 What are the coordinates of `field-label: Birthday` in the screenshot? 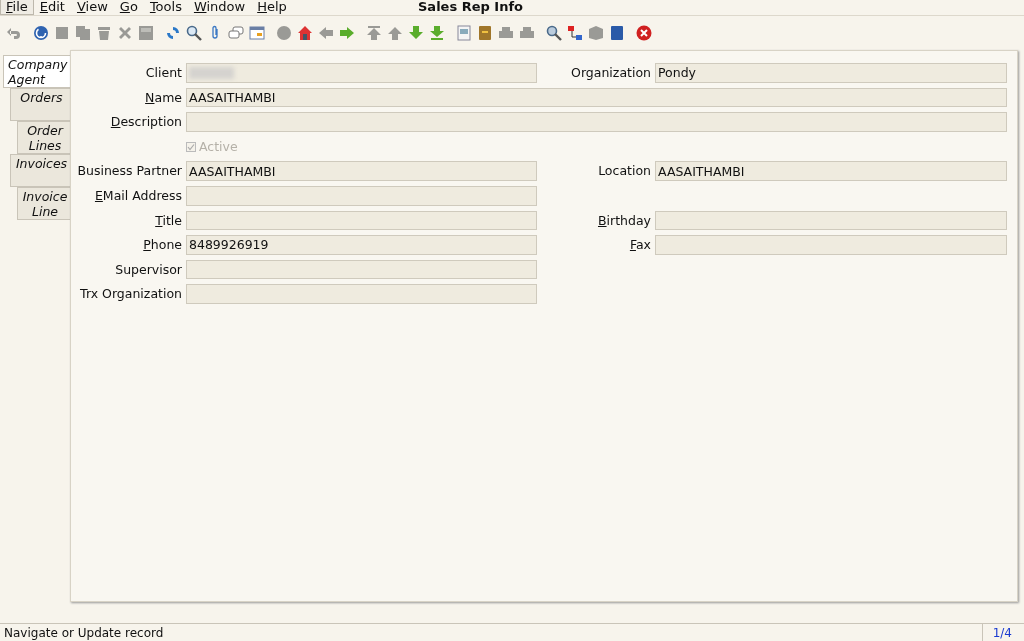 It's located at (624, 220).